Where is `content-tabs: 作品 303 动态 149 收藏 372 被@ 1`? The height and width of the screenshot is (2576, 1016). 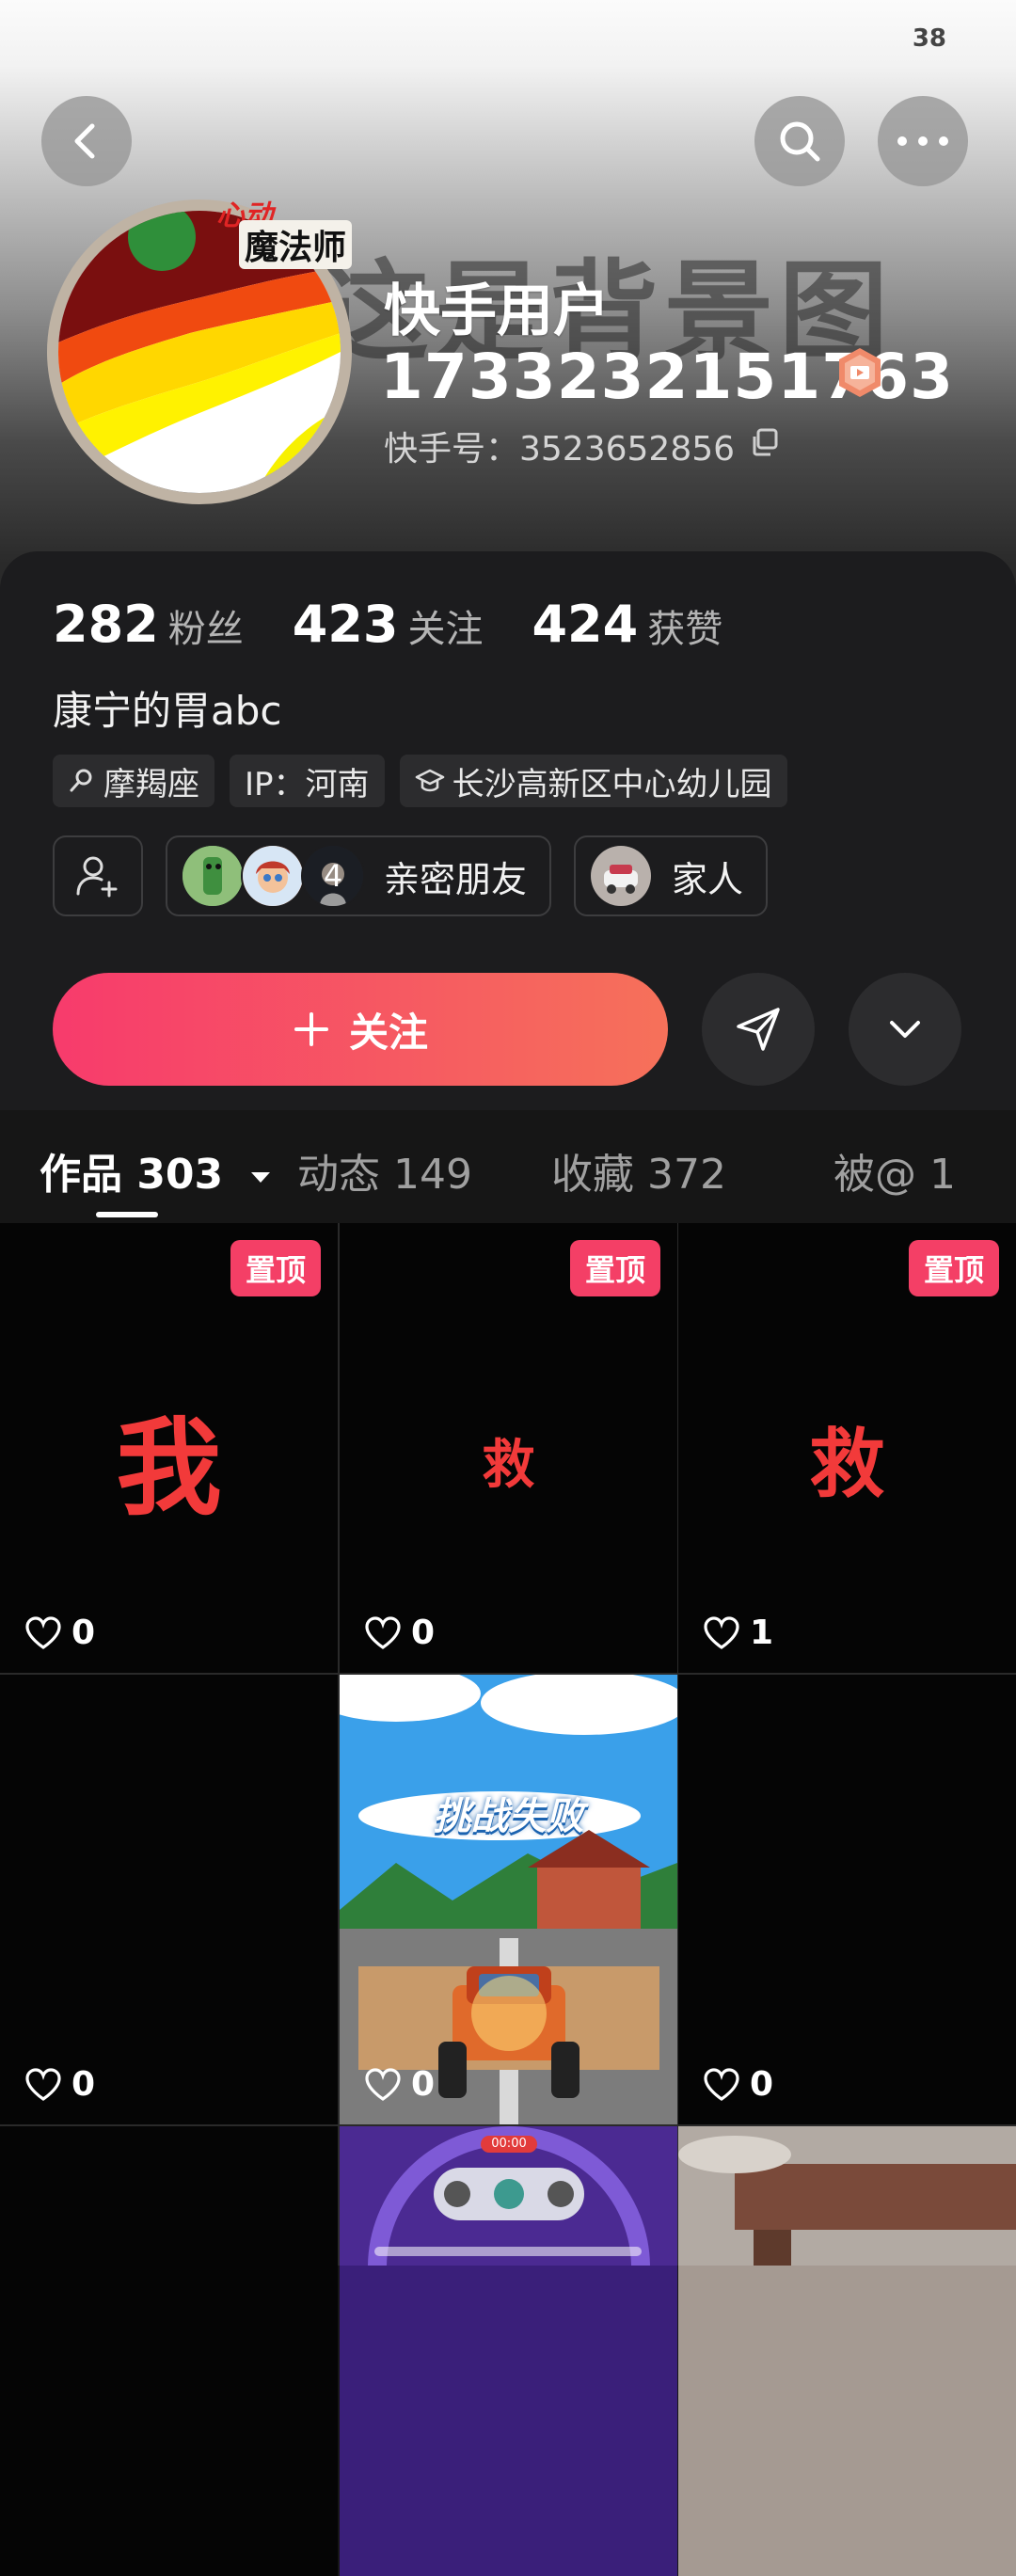 content-tabs: 作品 303 动态 149 收藏 372 被@ 1 is located at coordinates (508, 1166).